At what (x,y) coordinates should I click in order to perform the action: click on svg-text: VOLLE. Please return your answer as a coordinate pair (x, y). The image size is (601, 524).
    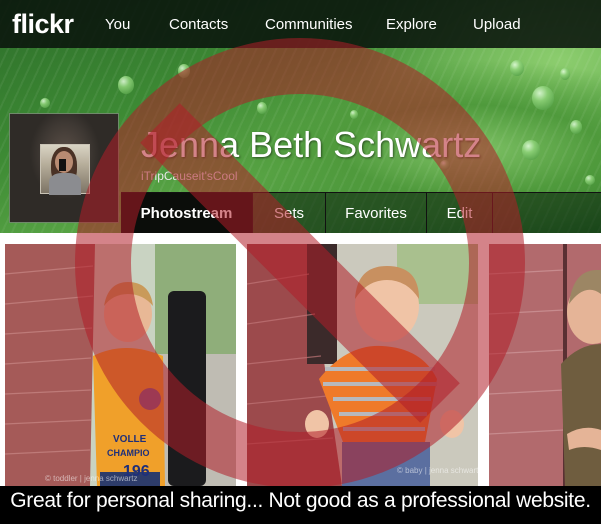
    Looking at the image, I should click on (130, 439).